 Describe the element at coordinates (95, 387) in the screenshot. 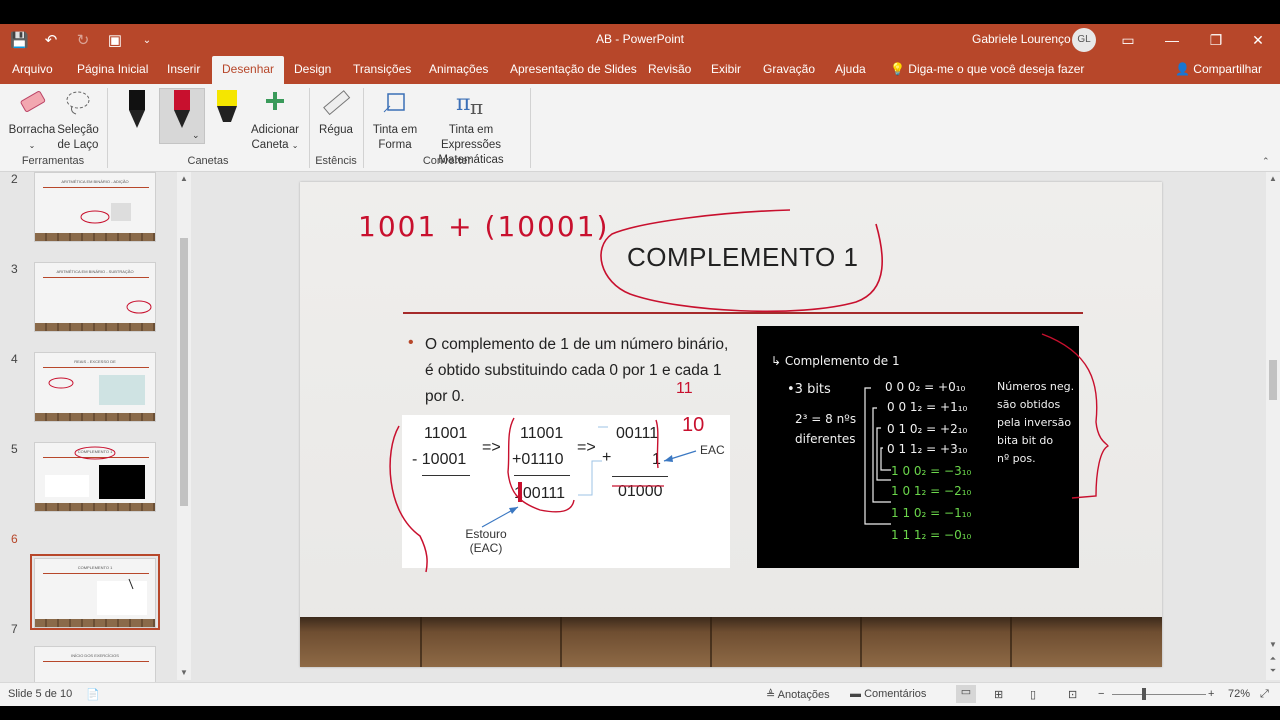

I see `thumbnail-slide-4: REAIS - EXCESSO DE` at that location.